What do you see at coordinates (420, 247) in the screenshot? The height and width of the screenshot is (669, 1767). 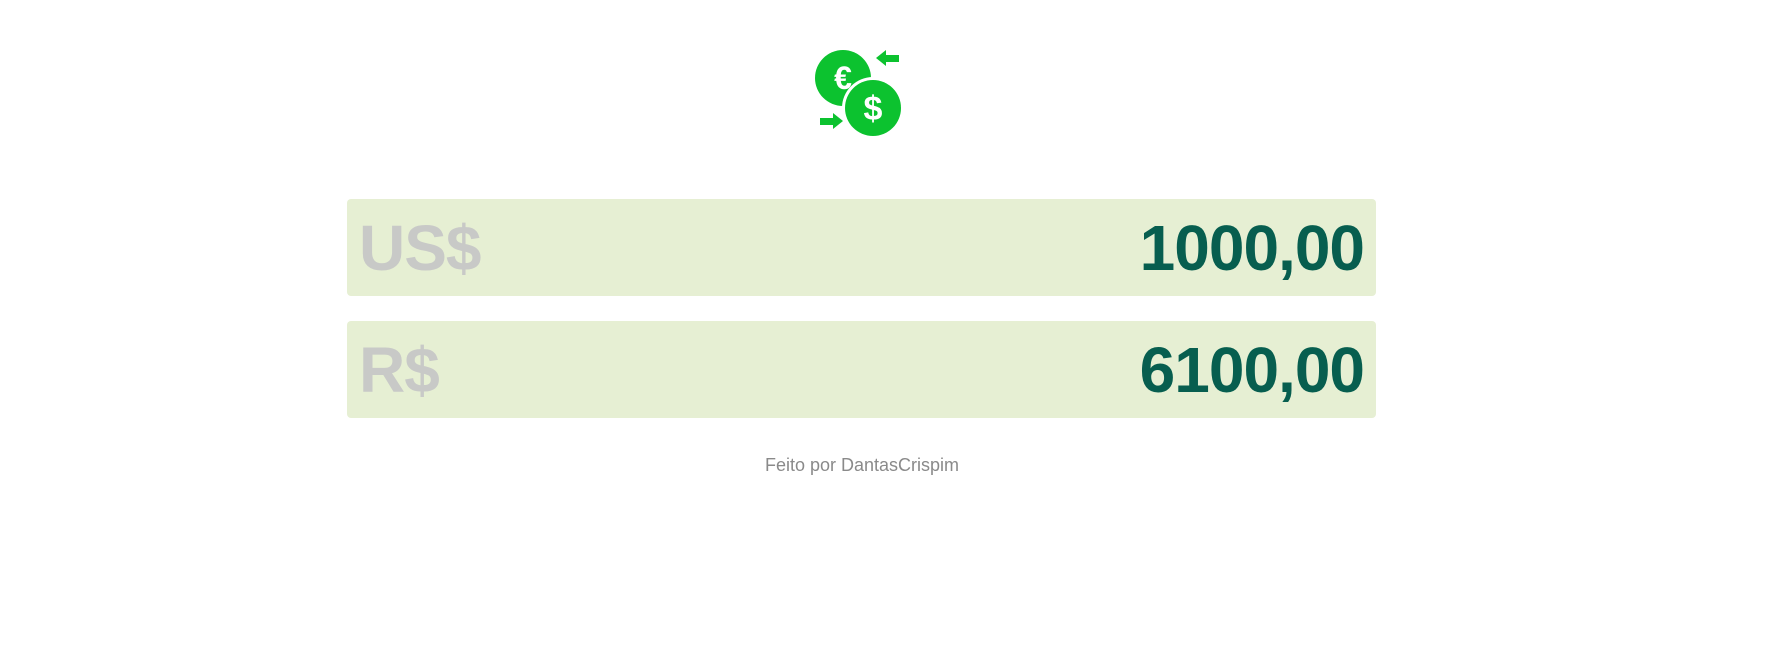 I see `usd-currency-label: US$` at bounding box center [420, 247].